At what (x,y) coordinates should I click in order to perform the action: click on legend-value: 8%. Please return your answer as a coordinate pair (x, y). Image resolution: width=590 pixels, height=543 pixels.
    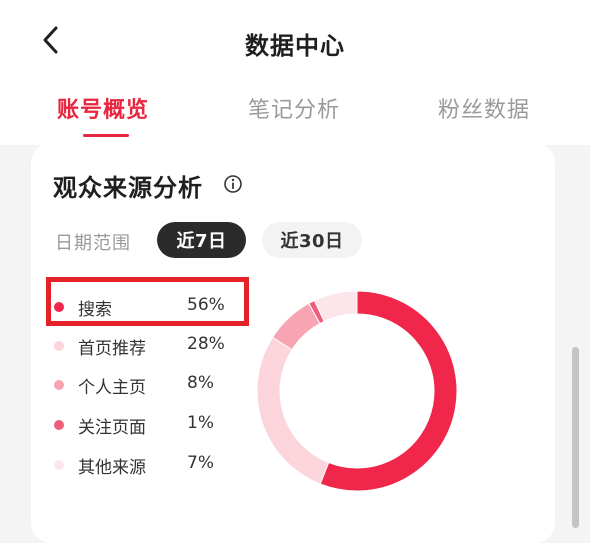
    Looking at the image, I should click on (200, 383).